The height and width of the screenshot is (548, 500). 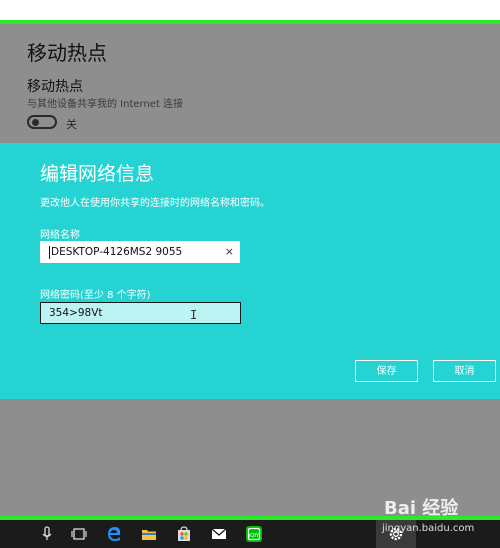 What do you see at coordinates (71, 124) in the screenshot?
I see `toggle-state-label: 关` at bounding box center [71, 124].